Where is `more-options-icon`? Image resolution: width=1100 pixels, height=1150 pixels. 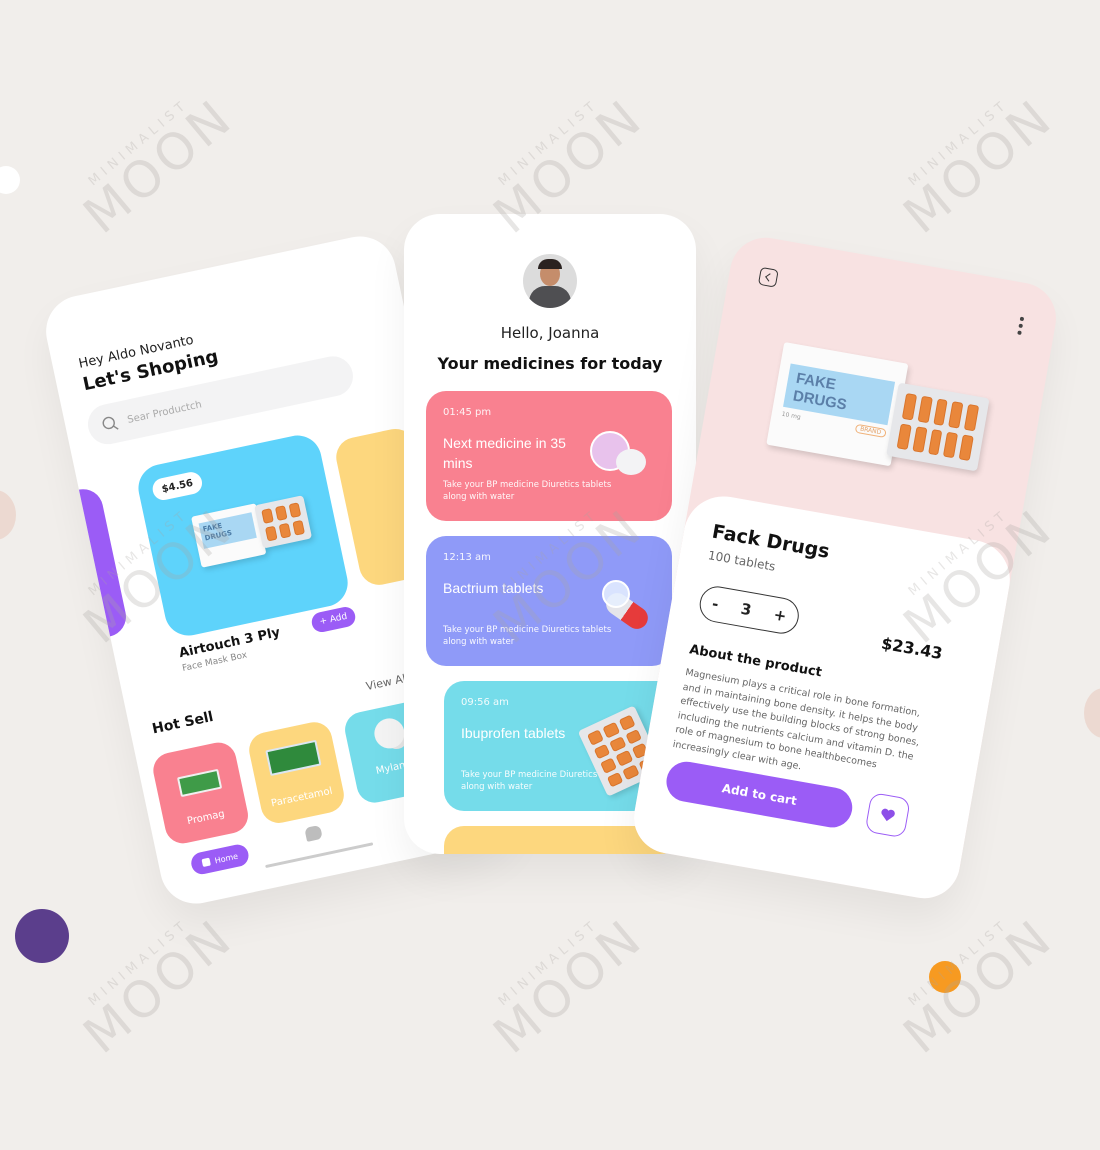
more-options-icon is located at coordinates (1021, 326).